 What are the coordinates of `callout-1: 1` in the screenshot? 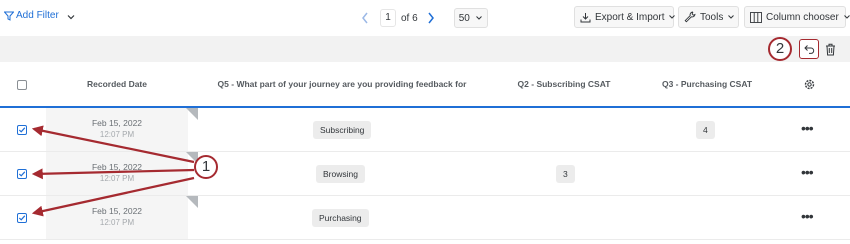 It's located at (206, 167).